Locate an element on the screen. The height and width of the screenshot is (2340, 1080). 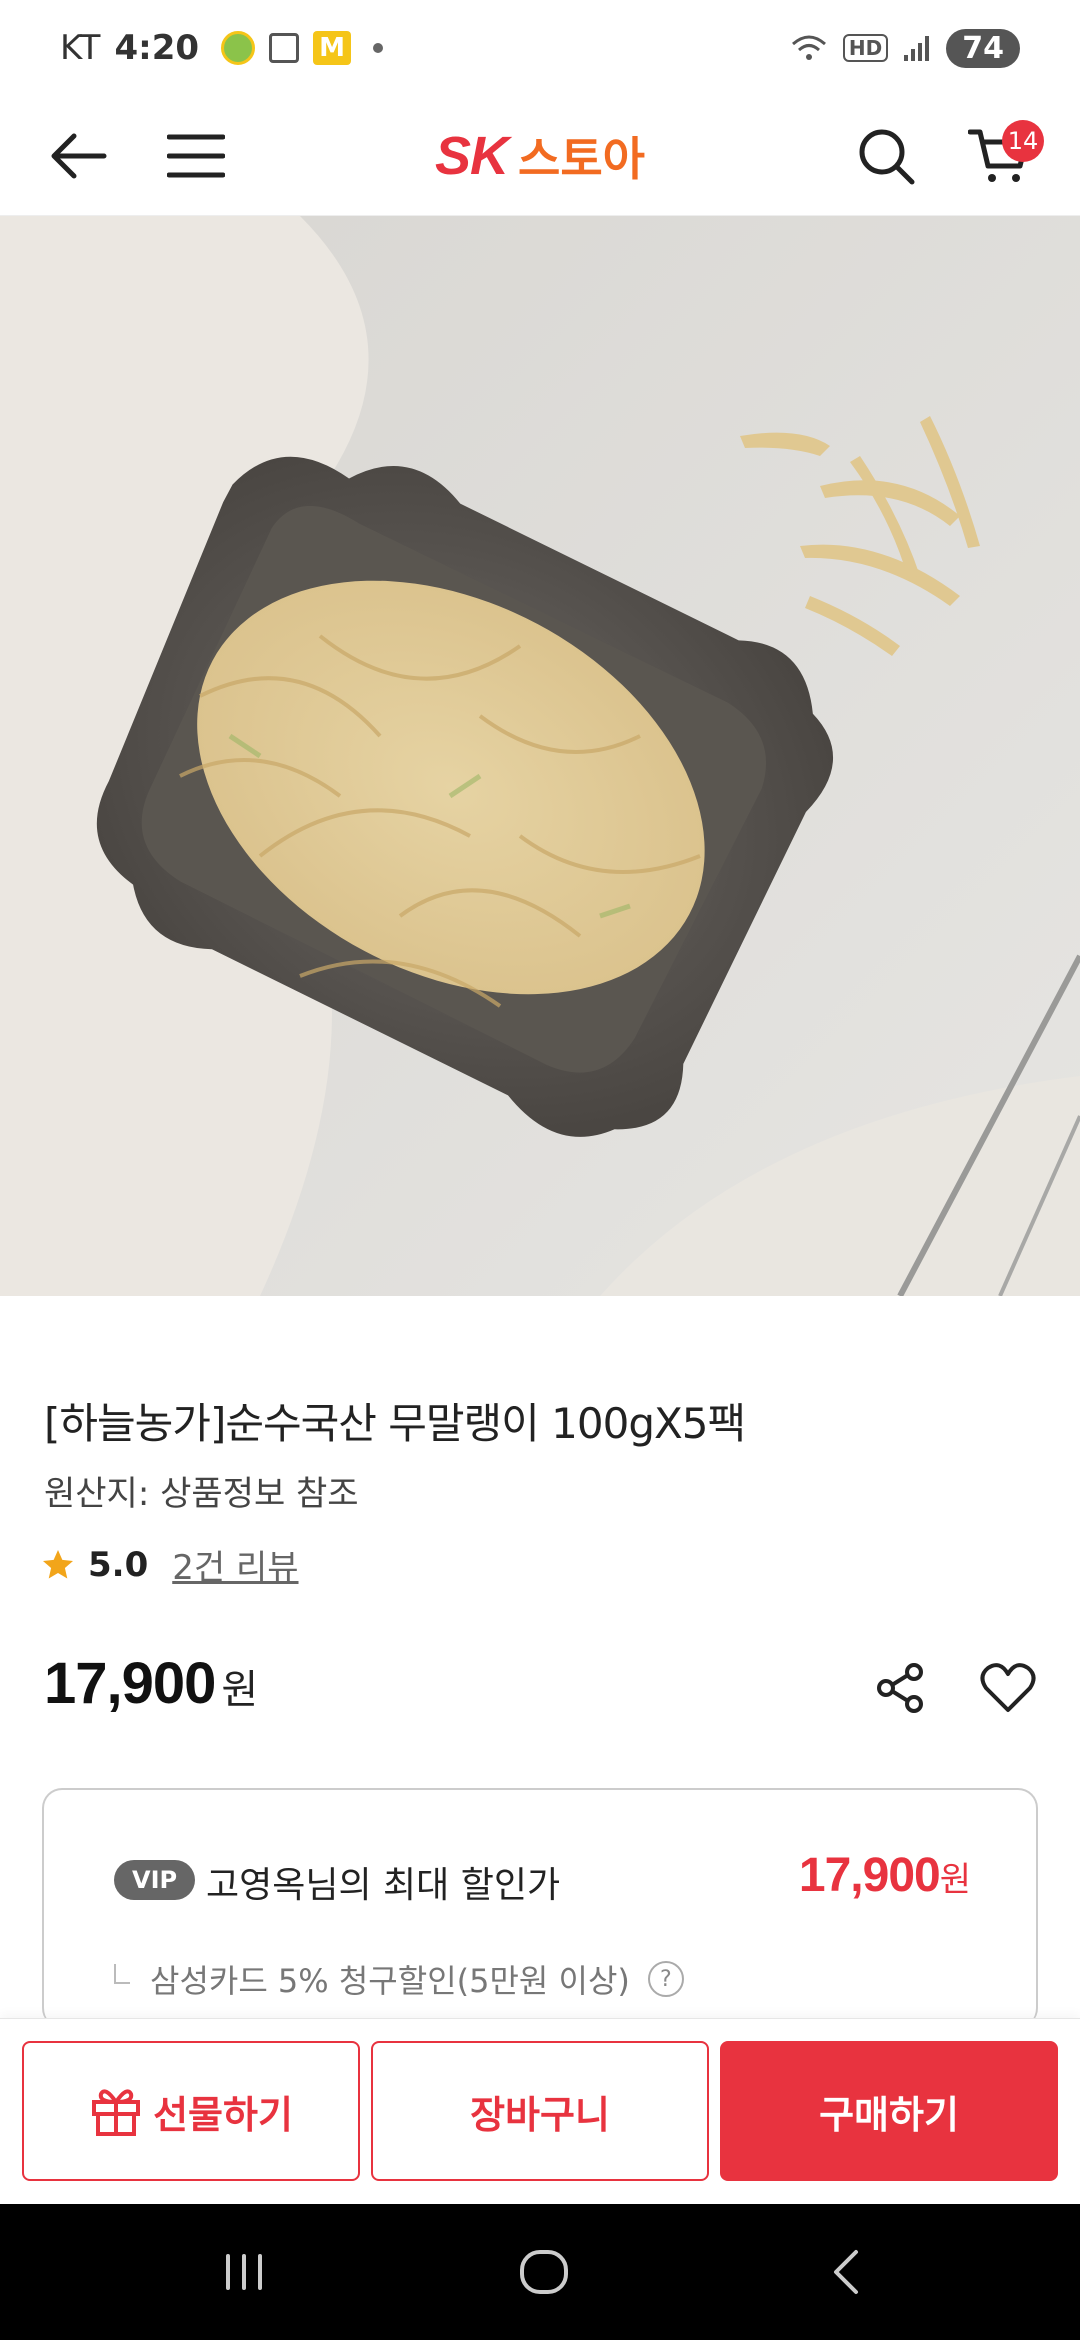
cart-button: 14 is located at coordinates (1002, 156).